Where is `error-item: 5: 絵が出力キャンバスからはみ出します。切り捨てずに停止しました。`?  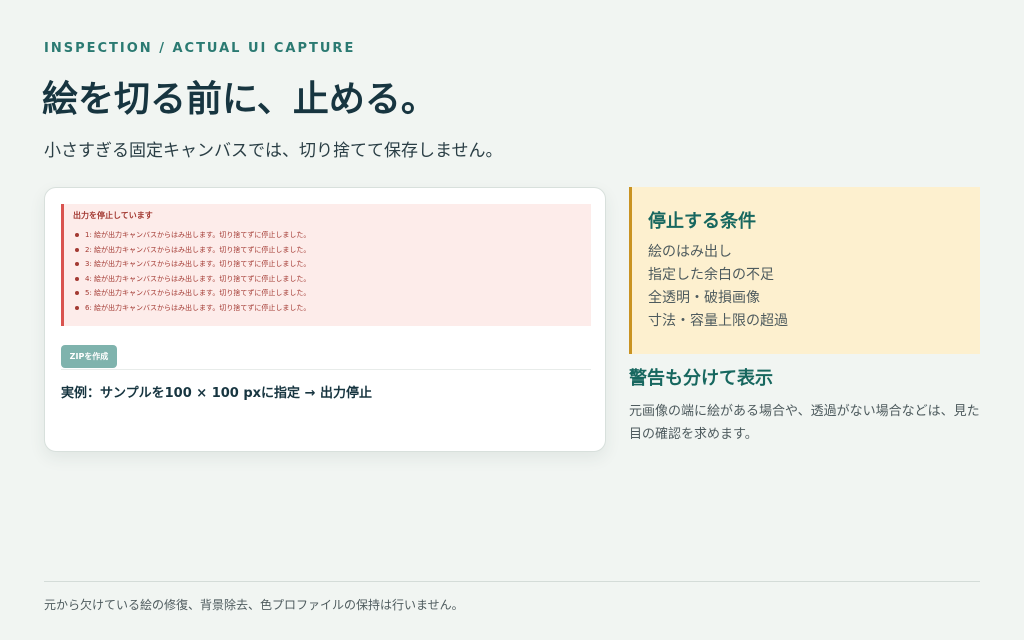
error-item: 5: 絵が出力キャンバスからはみ出します。切り捨てずに停止しました。 is located at coordinates (191, 296).